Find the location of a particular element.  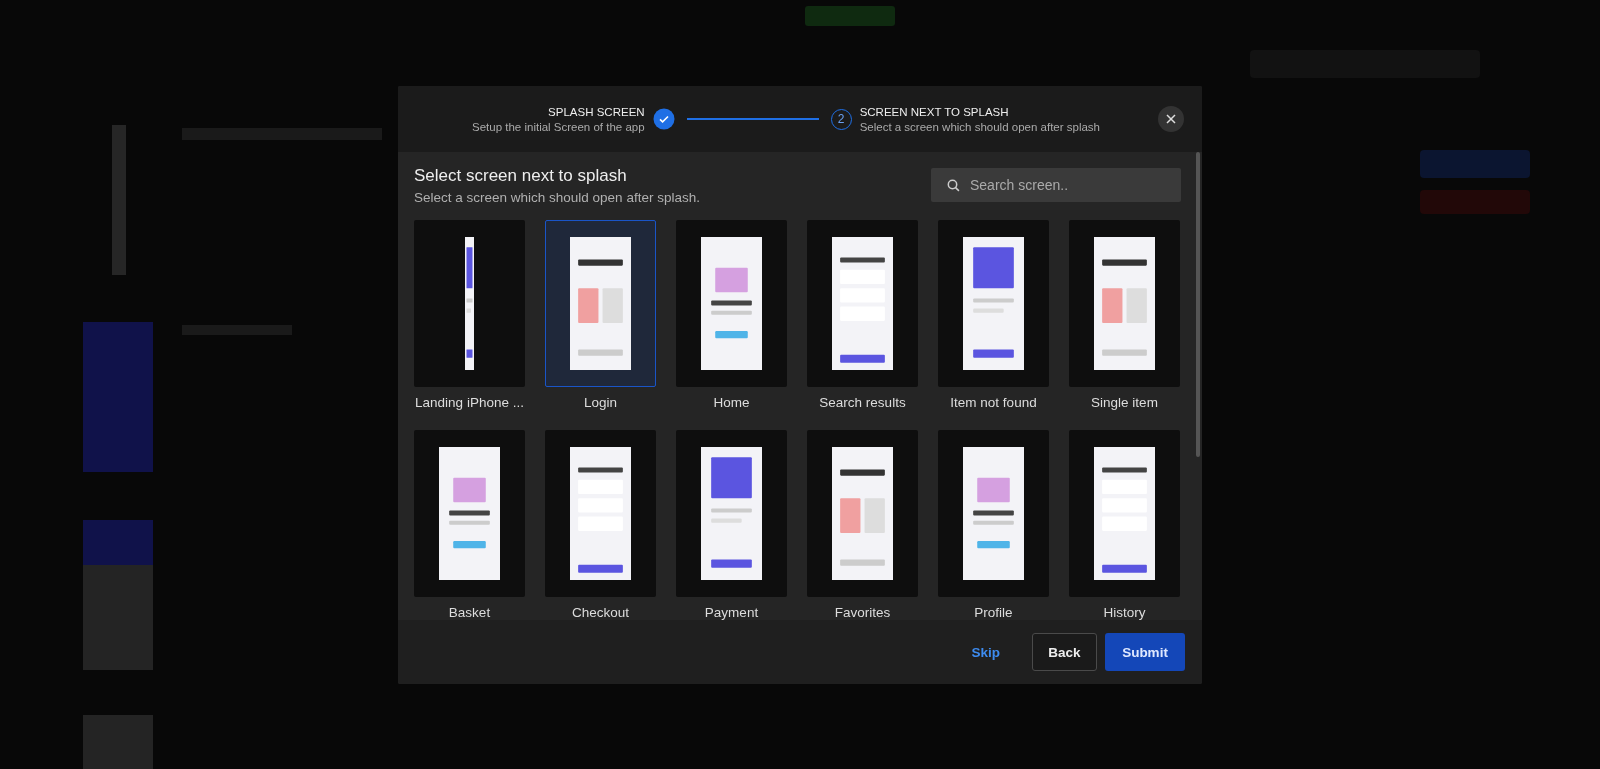

screen-label: Checkout is located at coordinates (600, 612).